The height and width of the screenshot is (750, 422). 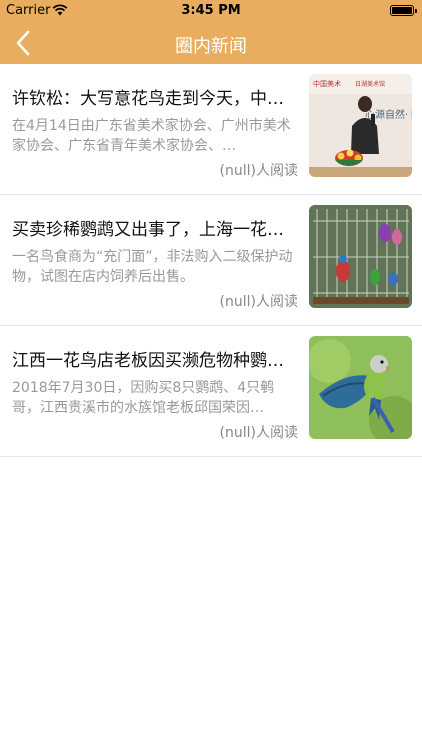 I want to click on thumbnail-caption: 日湖美术馆, so click(x=370, y=84).